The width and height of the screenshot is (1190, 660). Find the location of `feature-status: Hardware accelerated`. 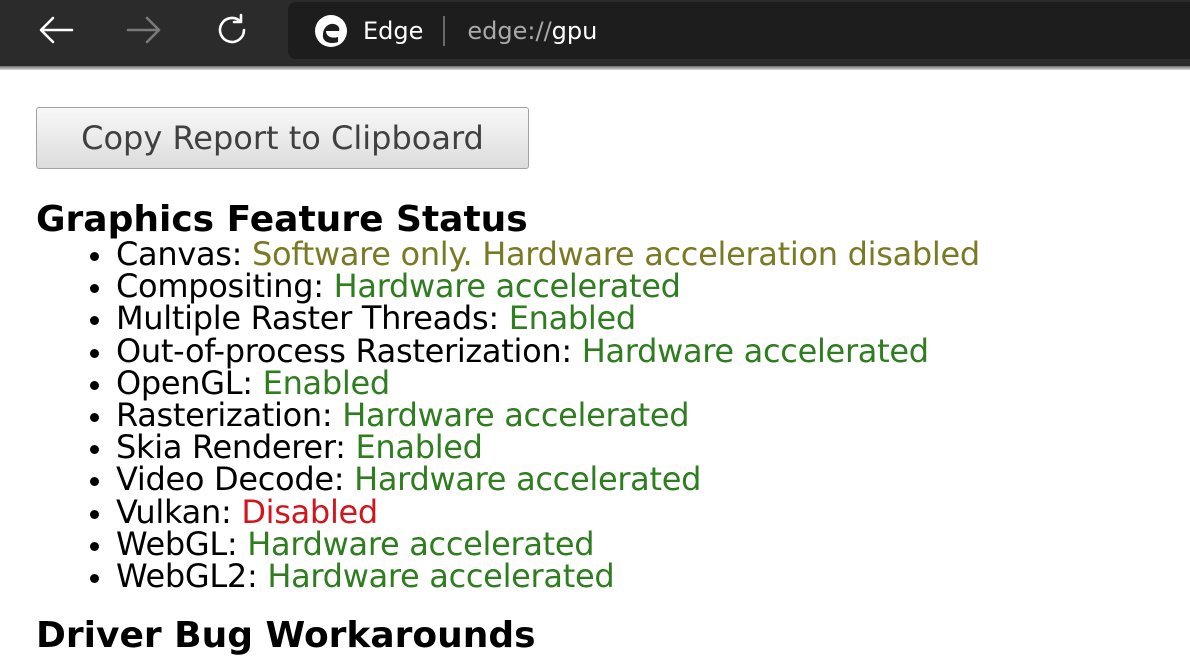

feature-status: Hardware accelerated is located at coordinates (441, 575).